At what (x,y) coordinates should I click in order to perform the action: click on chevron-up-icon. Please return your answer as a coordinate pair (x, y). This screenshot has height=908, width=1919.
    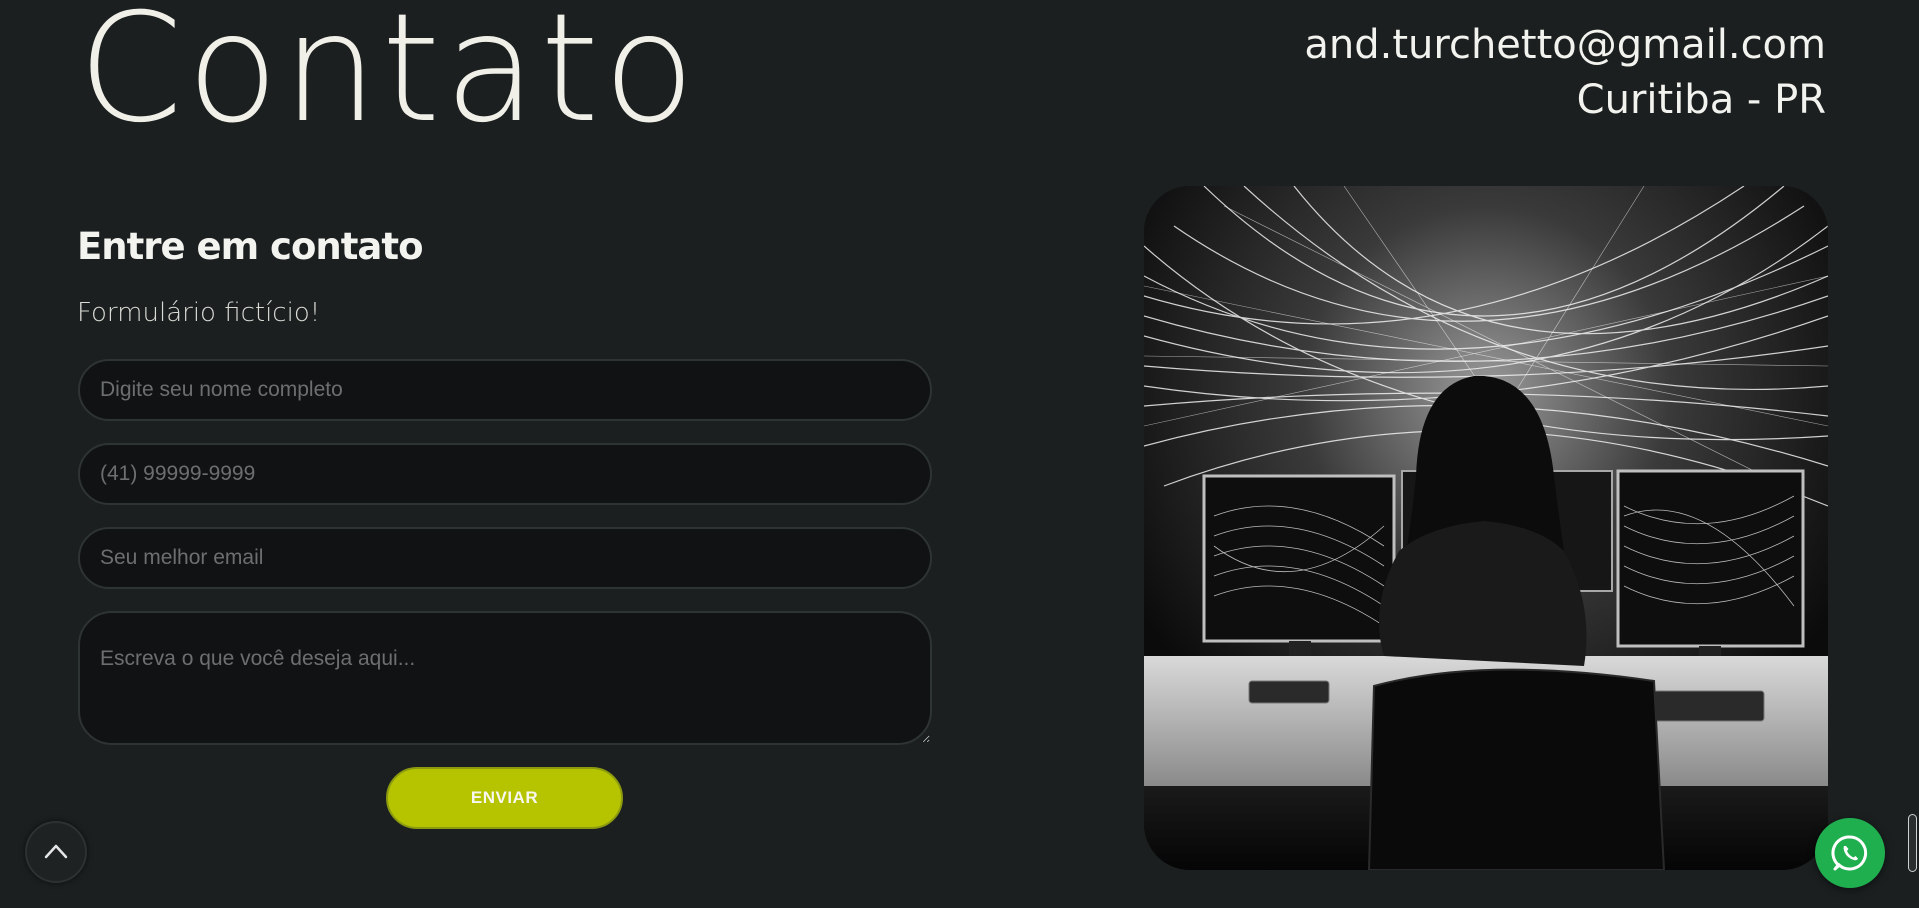
    Looking at the image, I should click on (56, 851).